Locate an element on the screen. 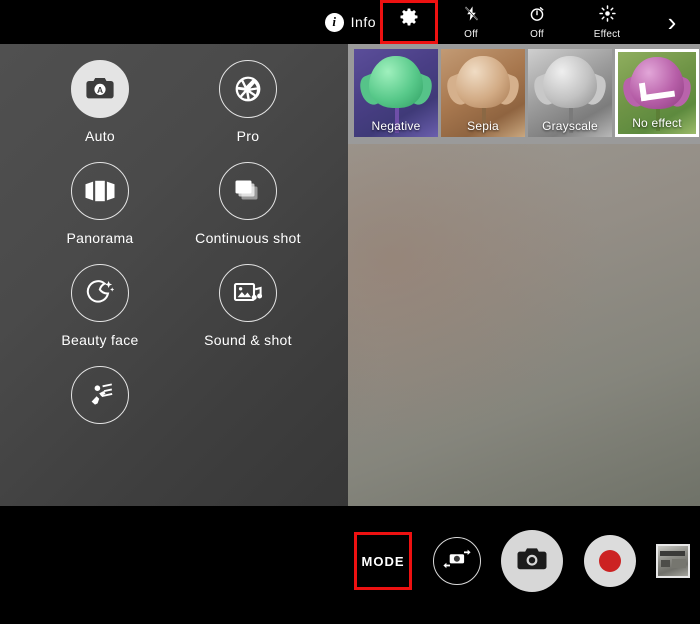  timer-icon is located at coordinates (537, 16).